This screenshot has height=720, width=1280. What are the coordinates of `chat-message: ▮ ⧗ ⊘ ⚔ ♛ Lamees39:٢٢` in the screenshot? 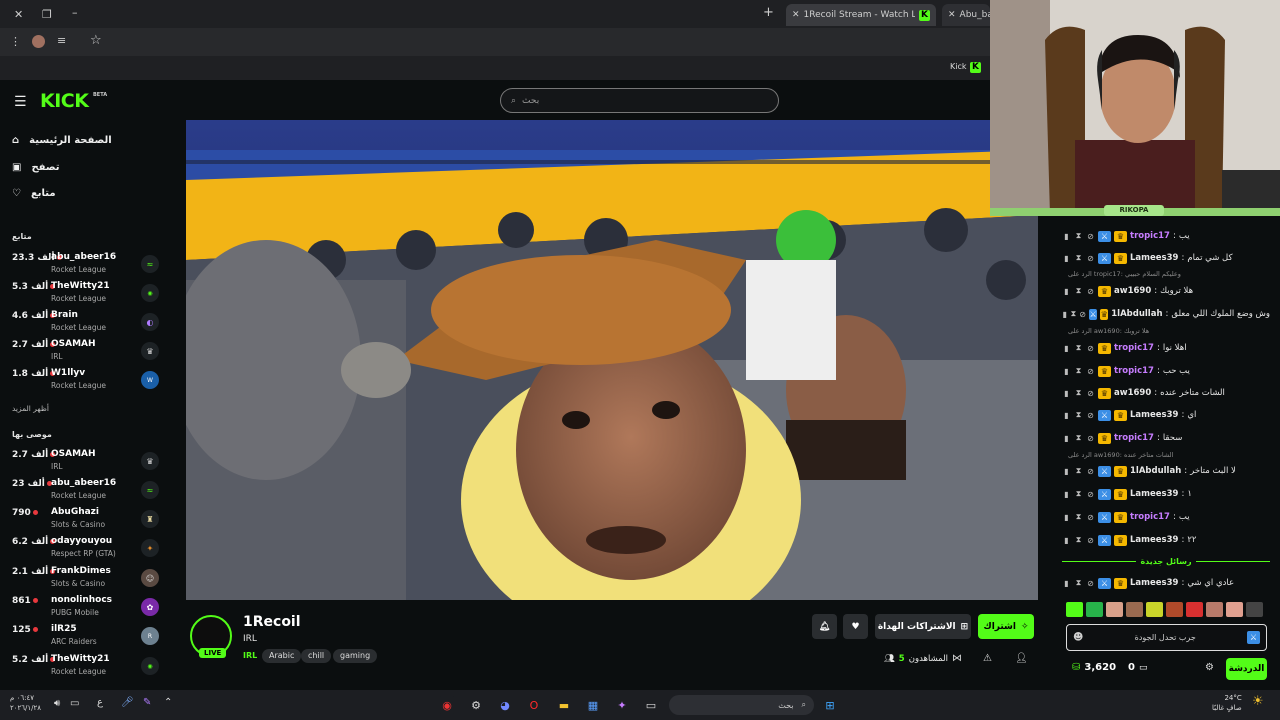 It's located at (1166, 540).